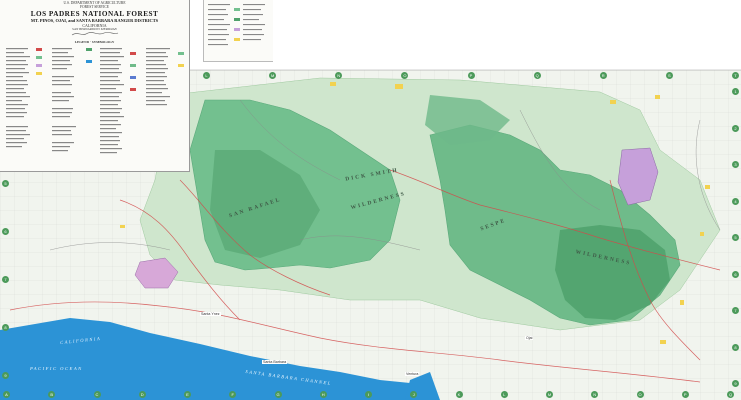  Describe the element at coordinates (323, 394) in the screenshot. I see `grid-marker: H` at that location.